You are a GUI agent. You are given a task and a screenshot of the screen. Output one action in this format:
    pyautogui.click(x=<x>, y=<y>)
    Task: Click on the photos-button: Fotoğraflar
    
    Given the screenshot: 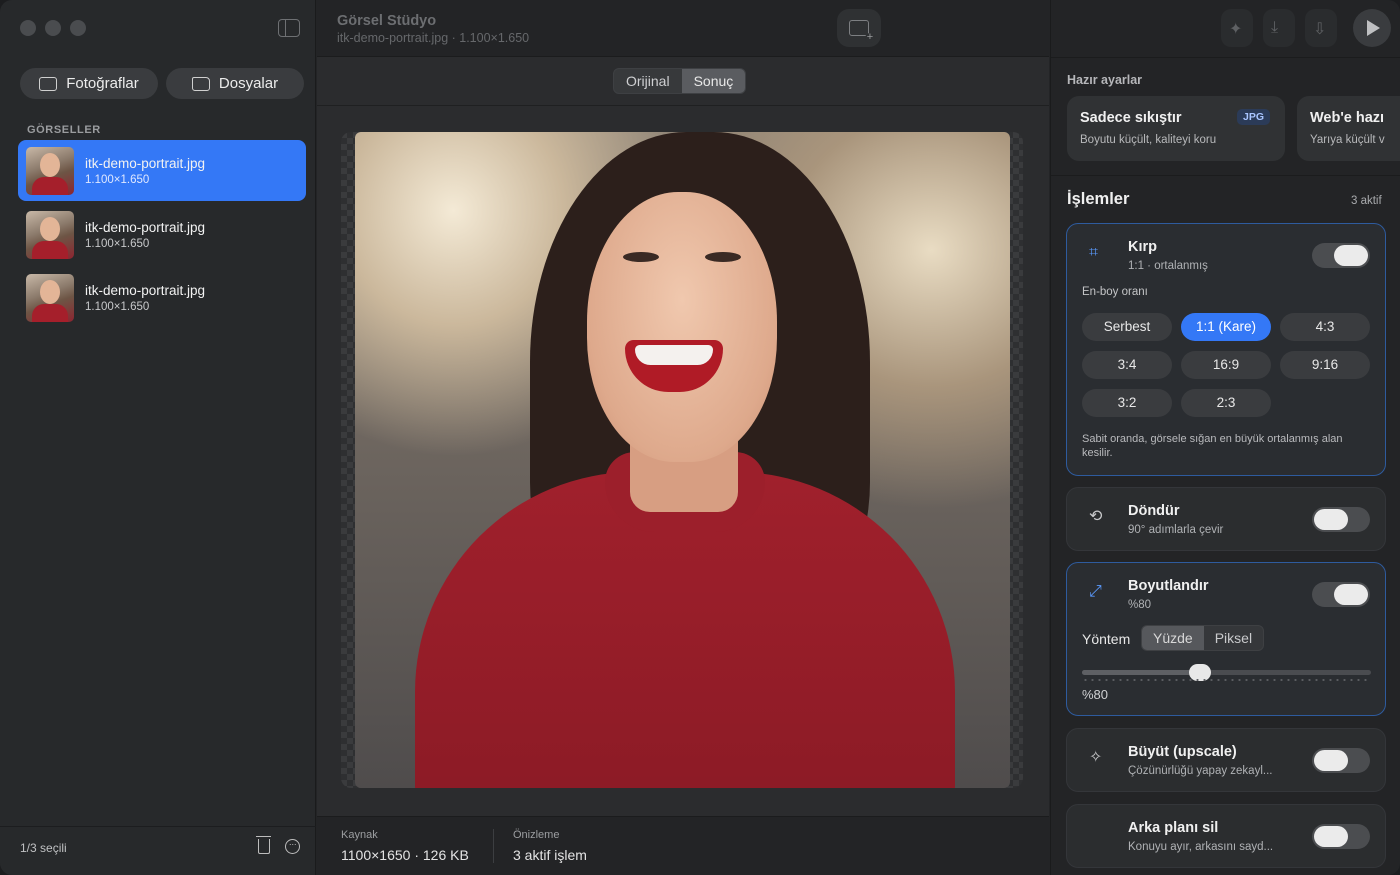 What is the action you would take?
    pyautogui.click(x=89, y=83)
    